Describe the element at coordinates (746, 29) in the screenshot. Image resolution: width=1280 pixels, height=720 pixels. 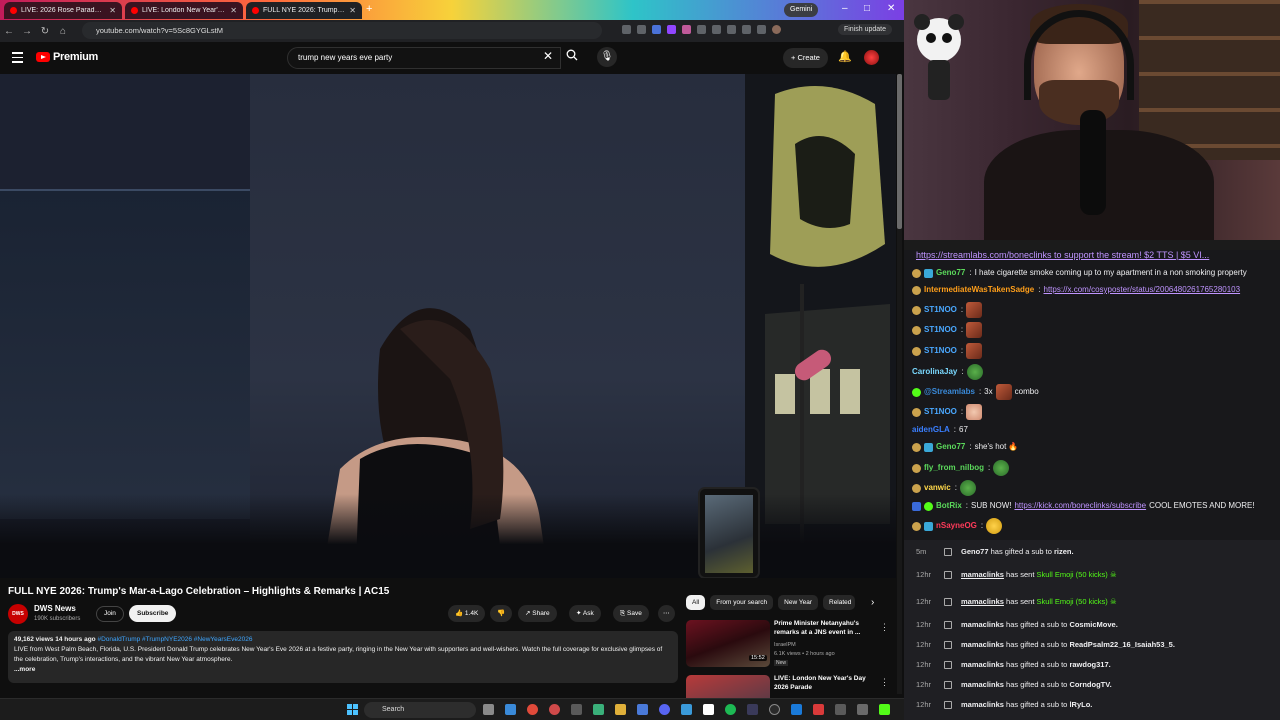
I see `sidebar-icon` at that location.